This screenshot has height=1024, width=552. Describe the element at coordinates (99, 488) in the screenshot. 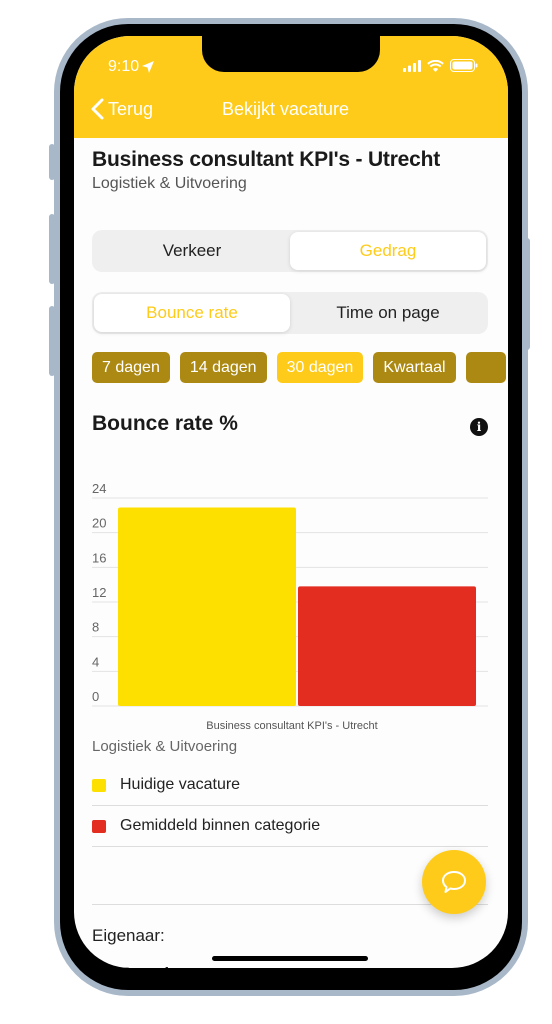

I see `y-tick-label: 24` at that location.